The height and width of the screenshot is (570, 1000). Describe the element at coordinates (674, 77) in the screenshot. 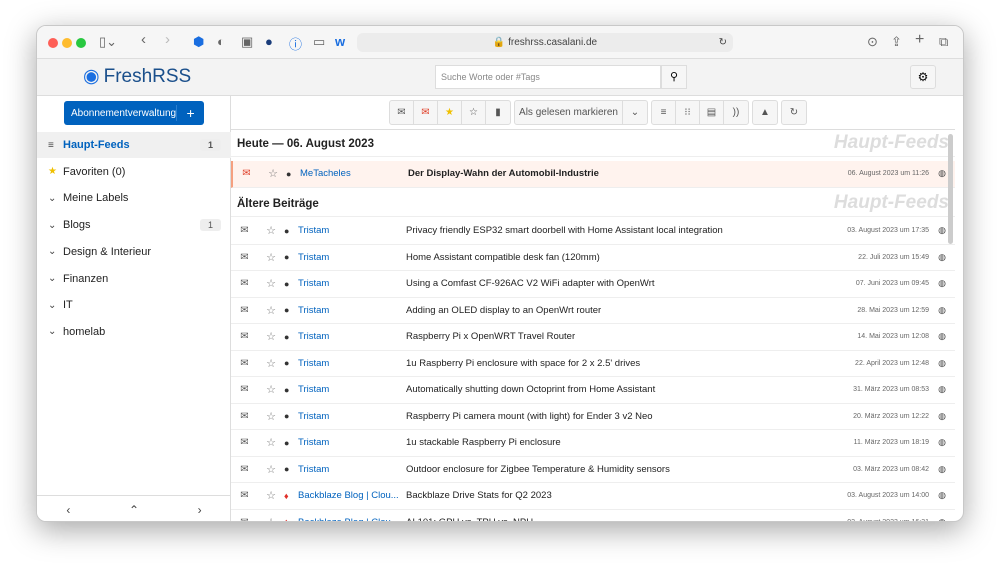

I see `search-button: ⚲` at that location.